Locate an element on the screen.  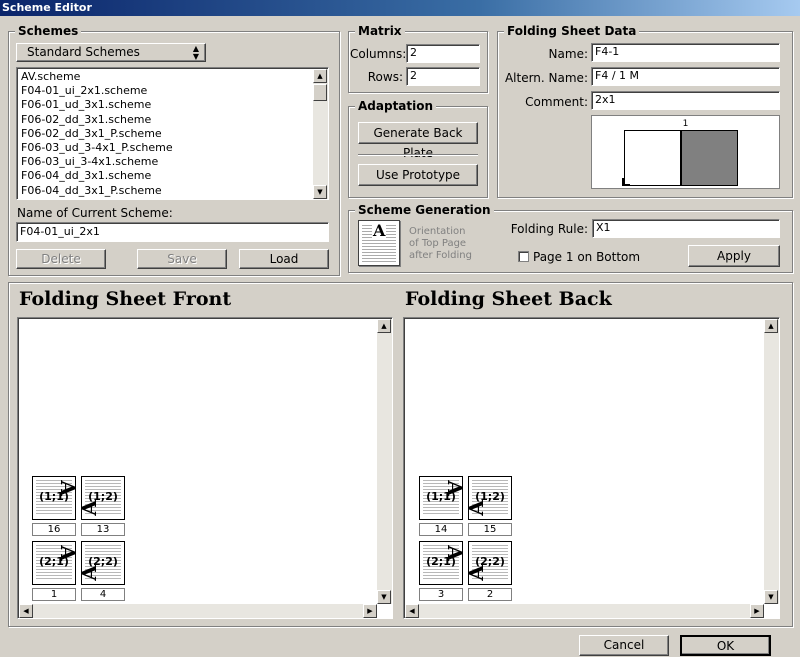
page-tile: A(1;2) 13 is located at coordinates (103, 507).